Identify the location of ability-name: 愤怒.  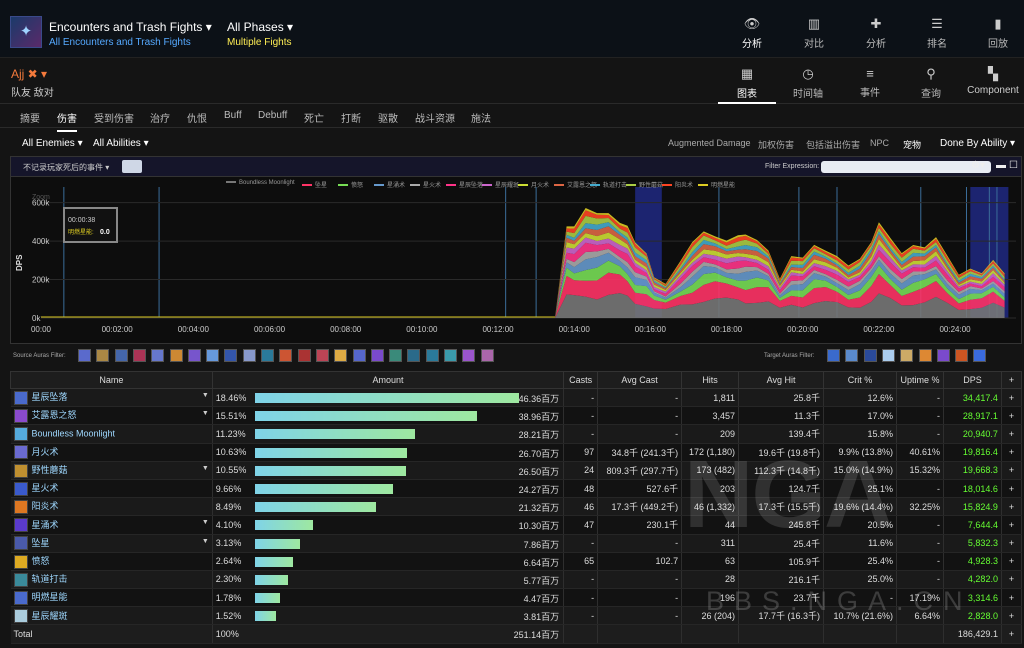
(41, 561).